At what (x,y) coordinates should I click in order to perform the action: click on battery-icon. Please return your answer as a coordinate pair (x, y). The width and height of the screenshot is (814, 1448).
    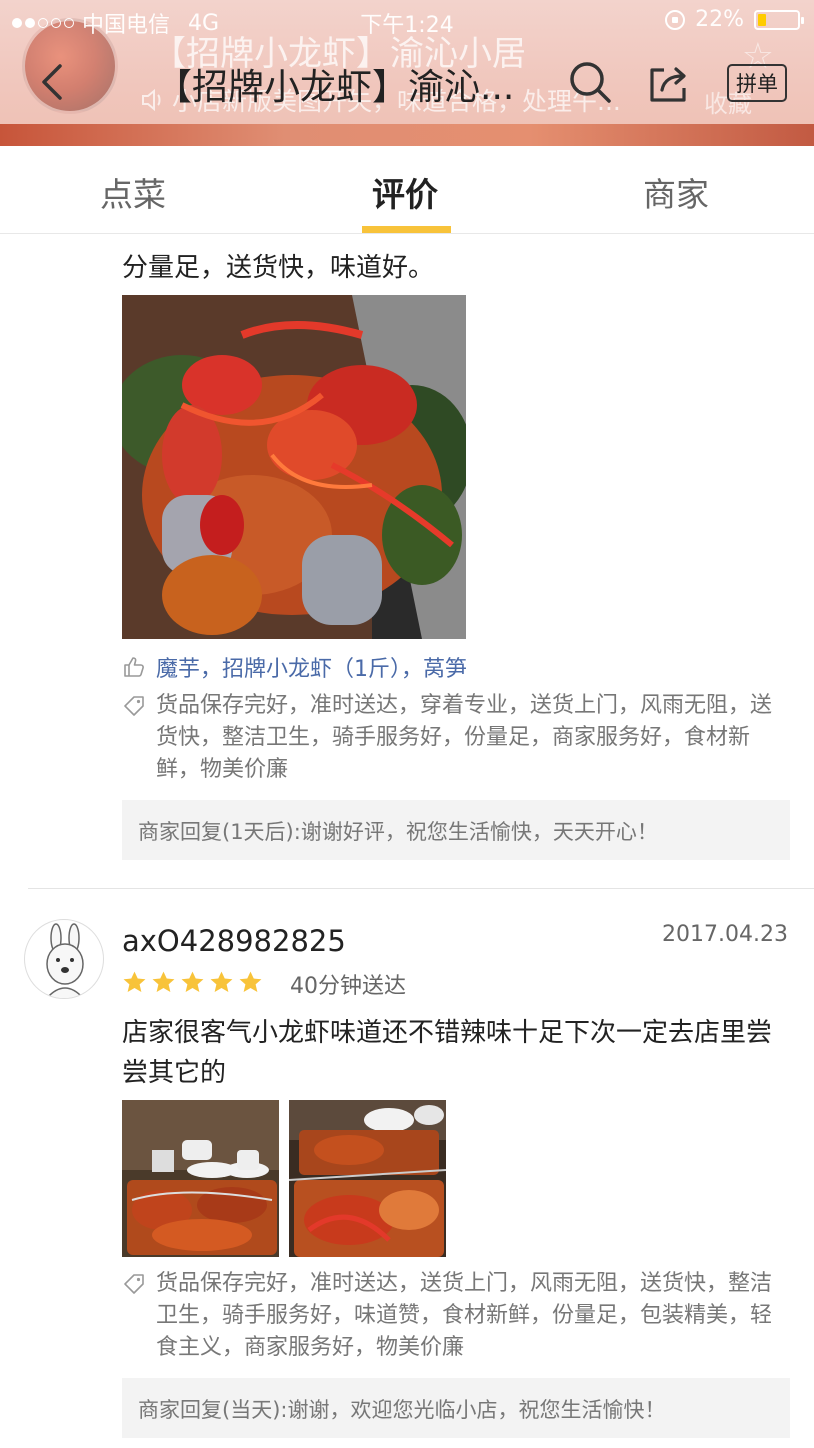
    Looking at the image, I should click on (779, 19).